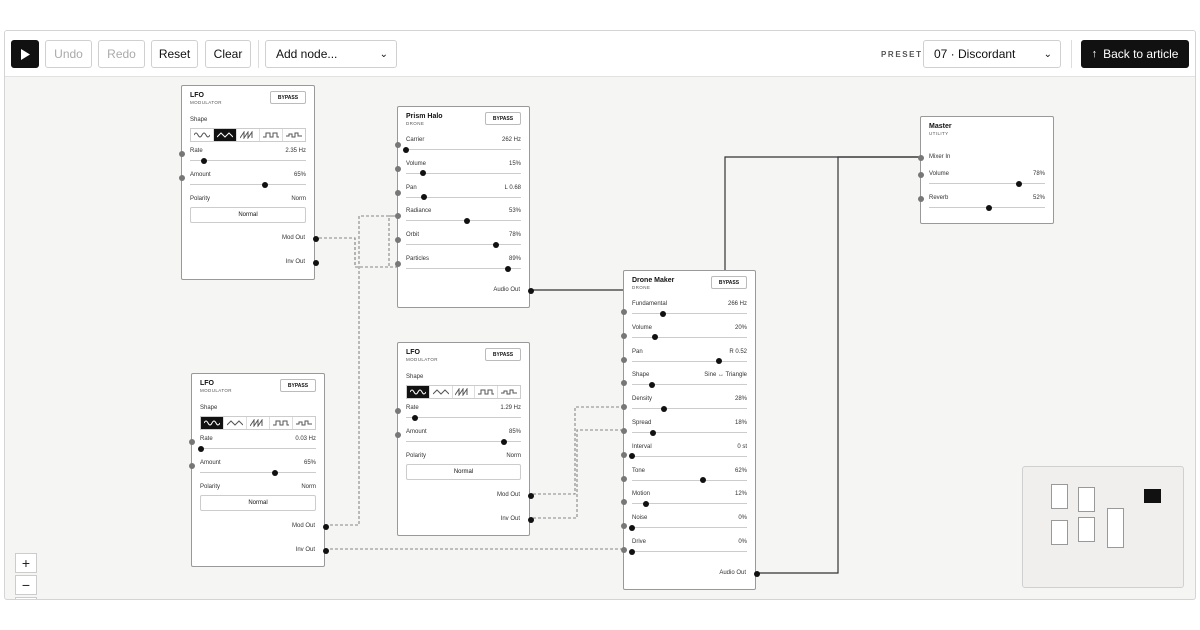 Image resolution: width=1200 pixels, height=630 pixels. I want to click on minimap, so click(1103, 527).